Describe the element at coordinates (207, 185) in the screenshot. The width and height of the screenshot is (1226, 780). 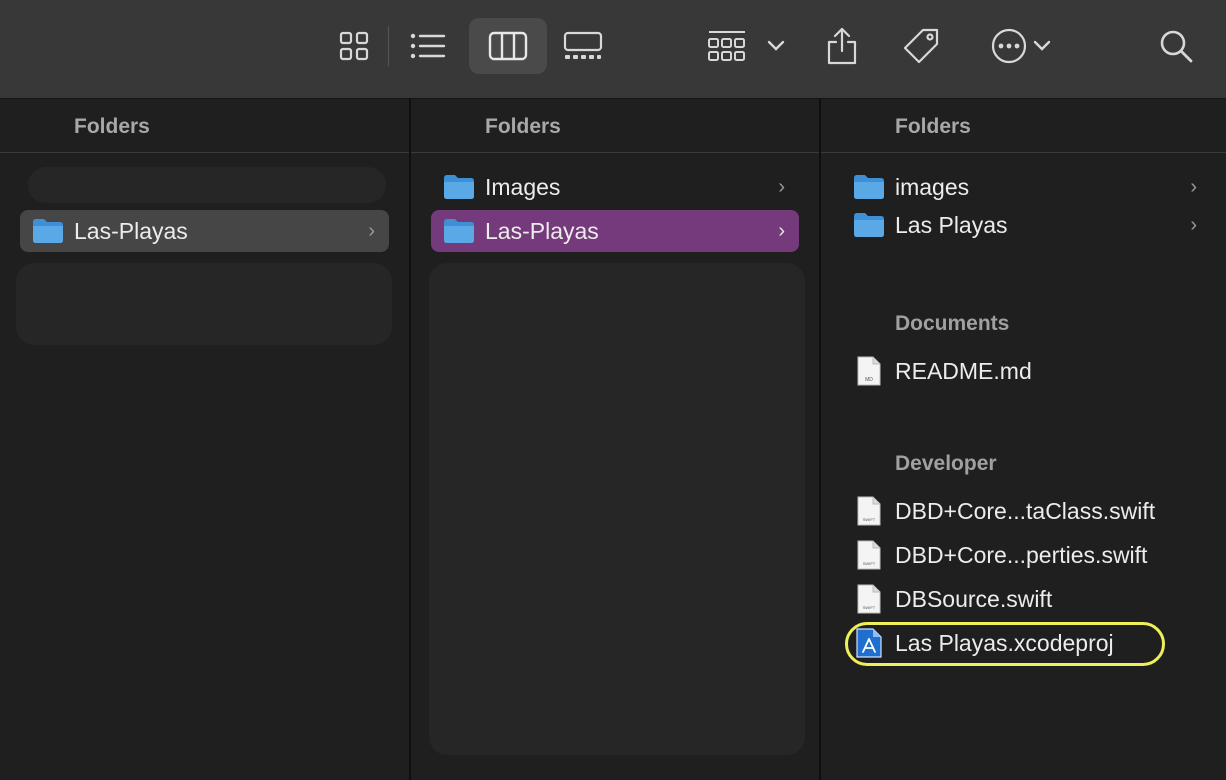
I see `placeholder-row` at that location.